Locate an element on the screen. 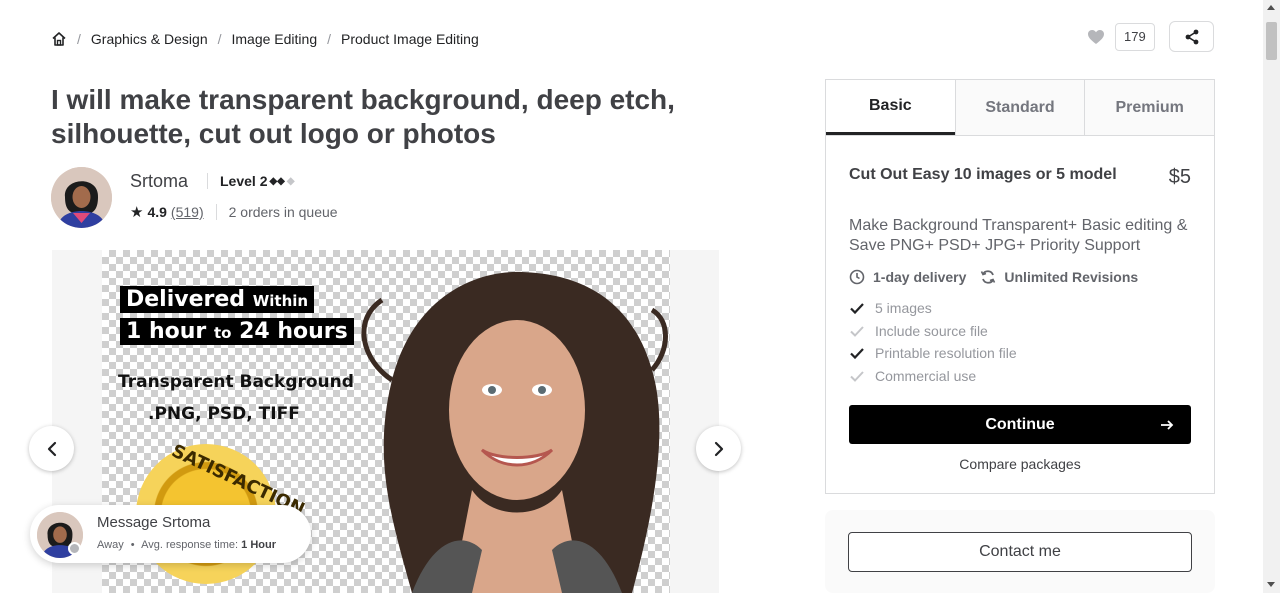 This screenshot has width=1280, height=593. seller-rating: ★ 4.9 (519) 2 orders in queue is located at coordinates (234, 212).